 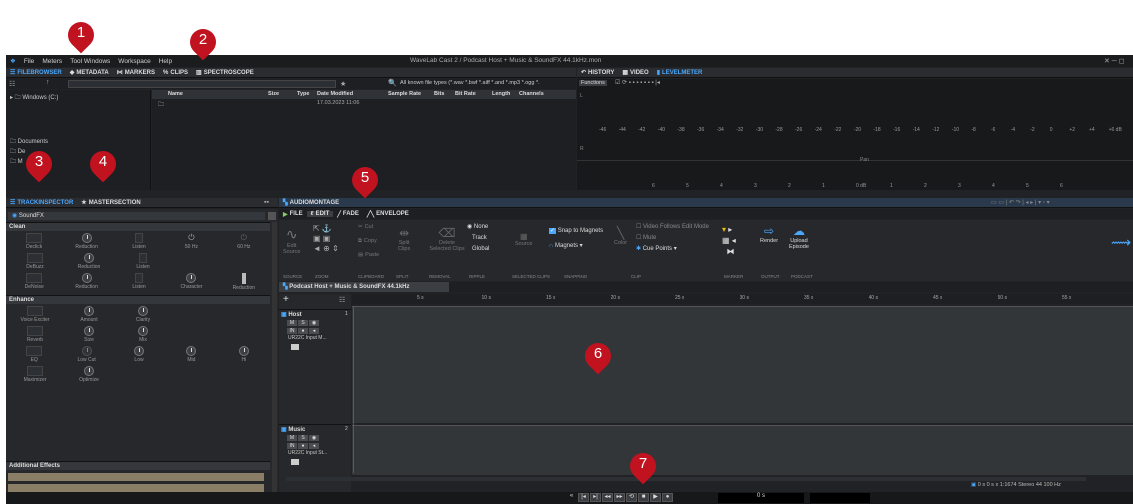 I want to click on effect-slot, so click(x=136, y=488).